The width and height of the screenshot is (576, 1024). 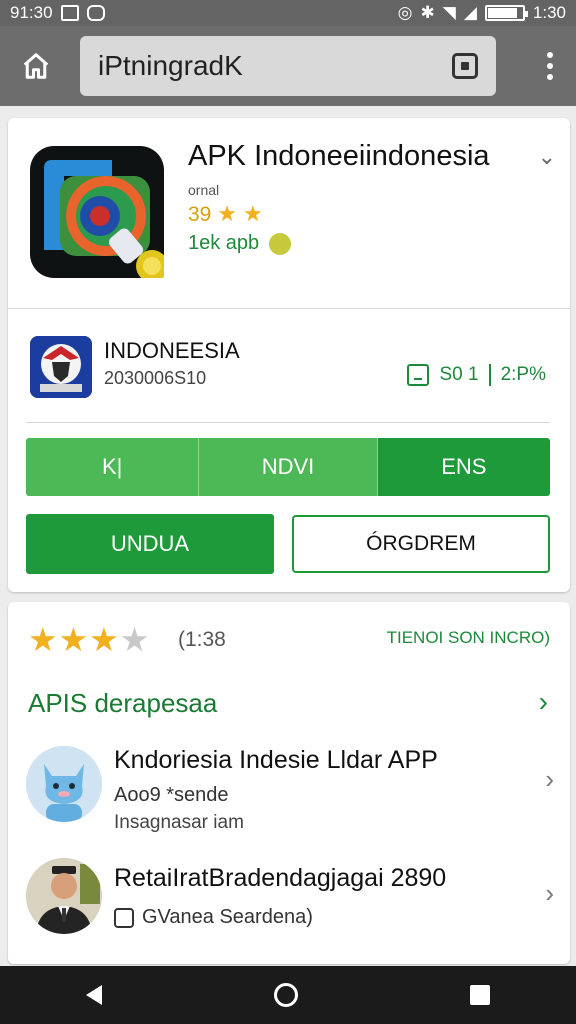 I want to click on system-nav-bar, so click(x=288, y=995).